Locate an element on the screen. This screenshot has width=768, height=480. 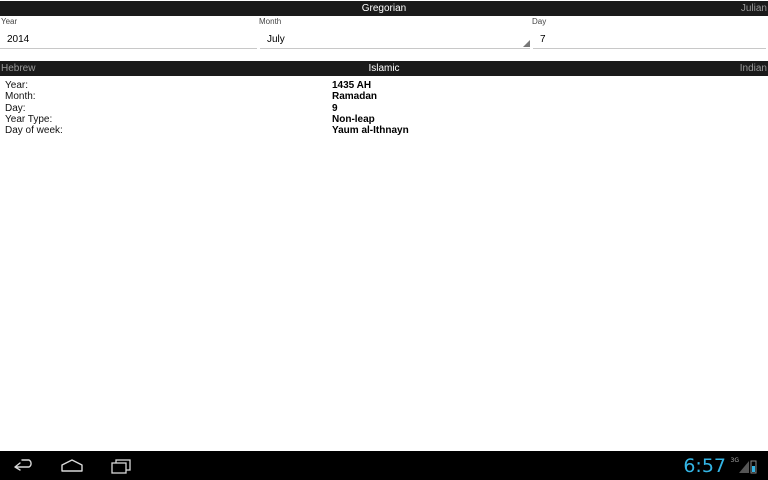
status-clock: 6:57 is located at coordinates (704, 466).